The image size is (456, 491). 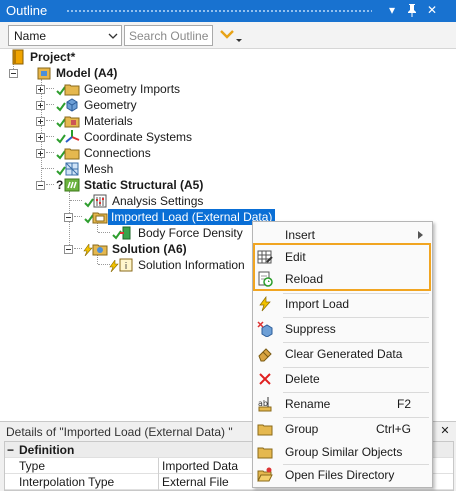 What do you see at coordinates (342, 379) in the screenshot?
I see `menu-item-delete: Delete` at bounding box center [342, 379].